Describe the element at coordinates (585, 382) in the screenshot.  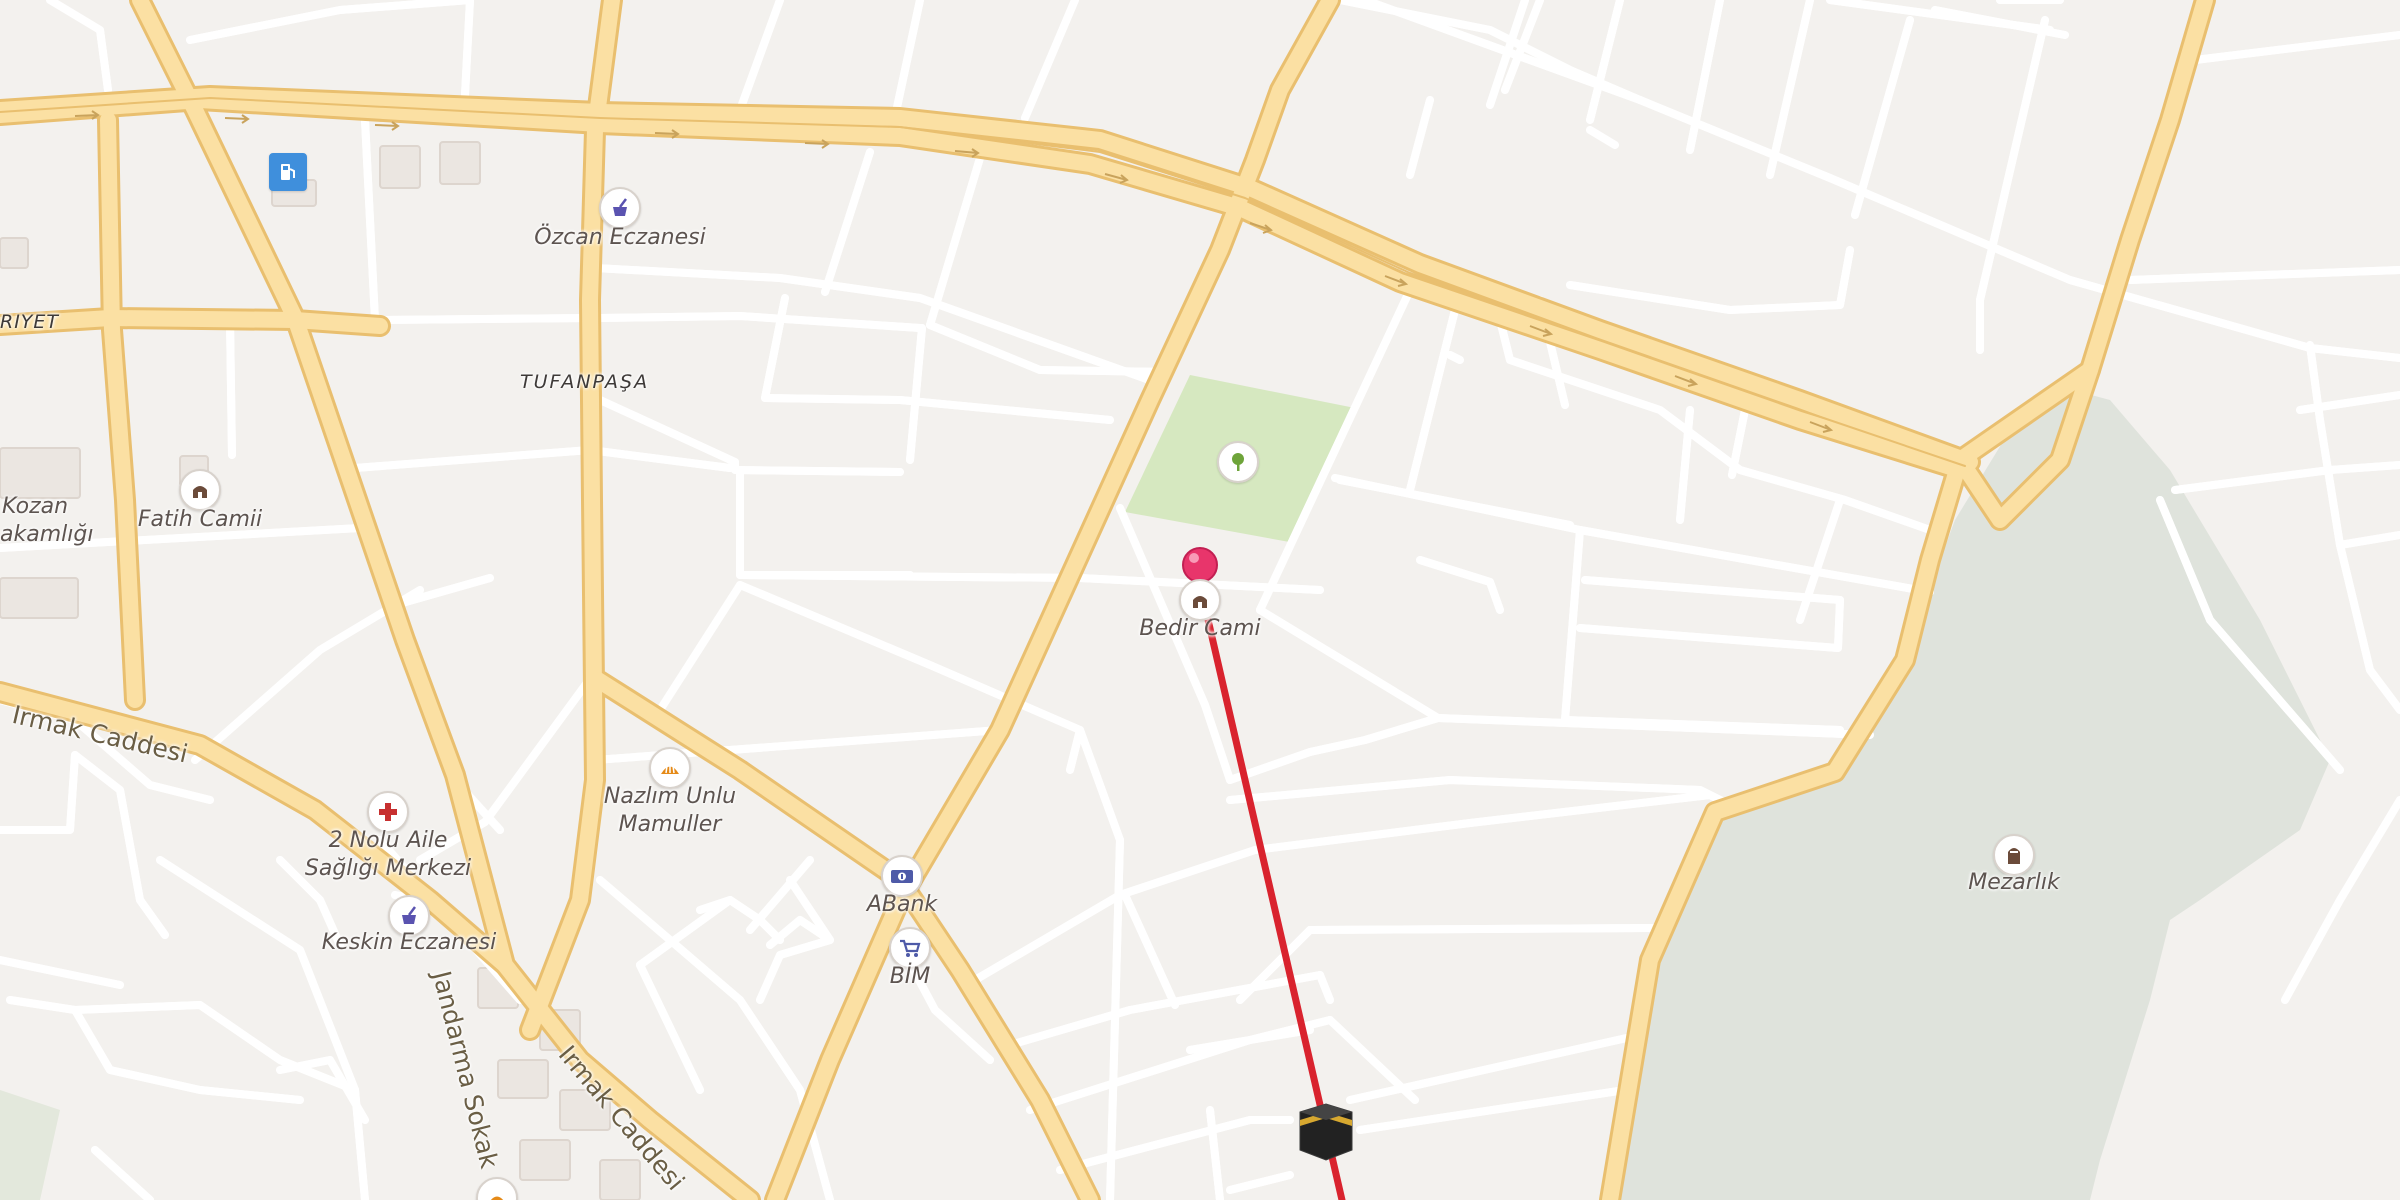
I see `district-label: TUFANPAŞA` at that location.